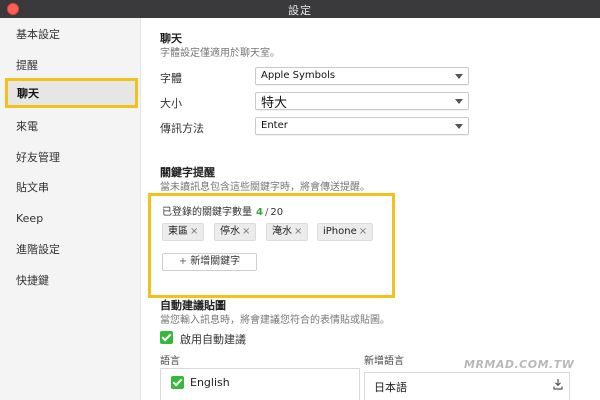 Image resolution: width=600 pixels, height=400 pixels. Describe the element at coordinates (220, 53) in the screenshot. I see `chat-section-description: 字體設定僅適用於聊天室。` at that location.